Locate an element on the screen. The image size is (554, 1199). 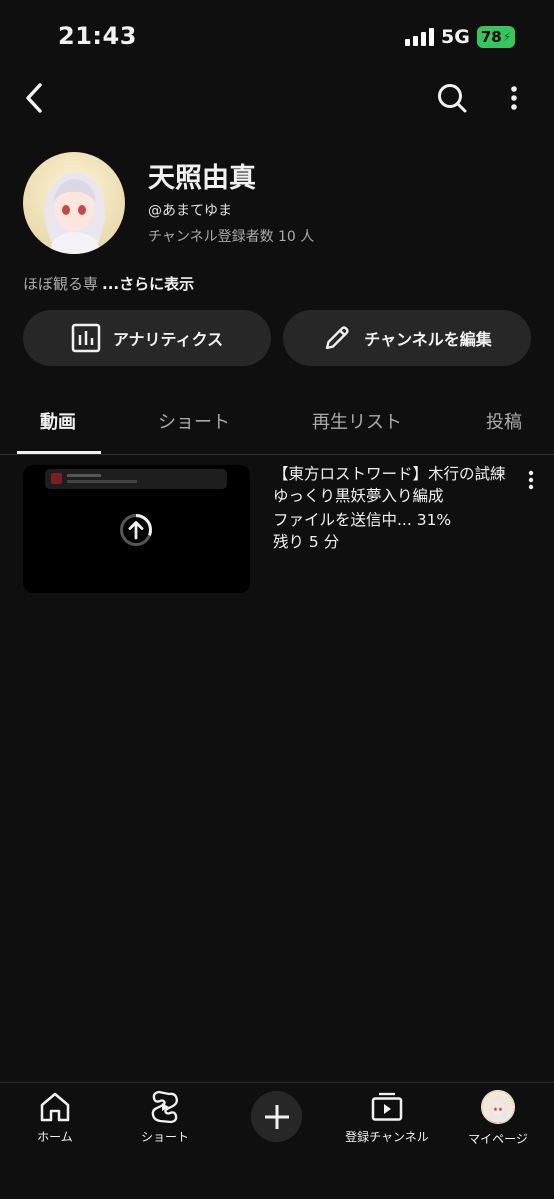
edit-channel-button: チャンネルを編集 is located at coordinates (407, 338).